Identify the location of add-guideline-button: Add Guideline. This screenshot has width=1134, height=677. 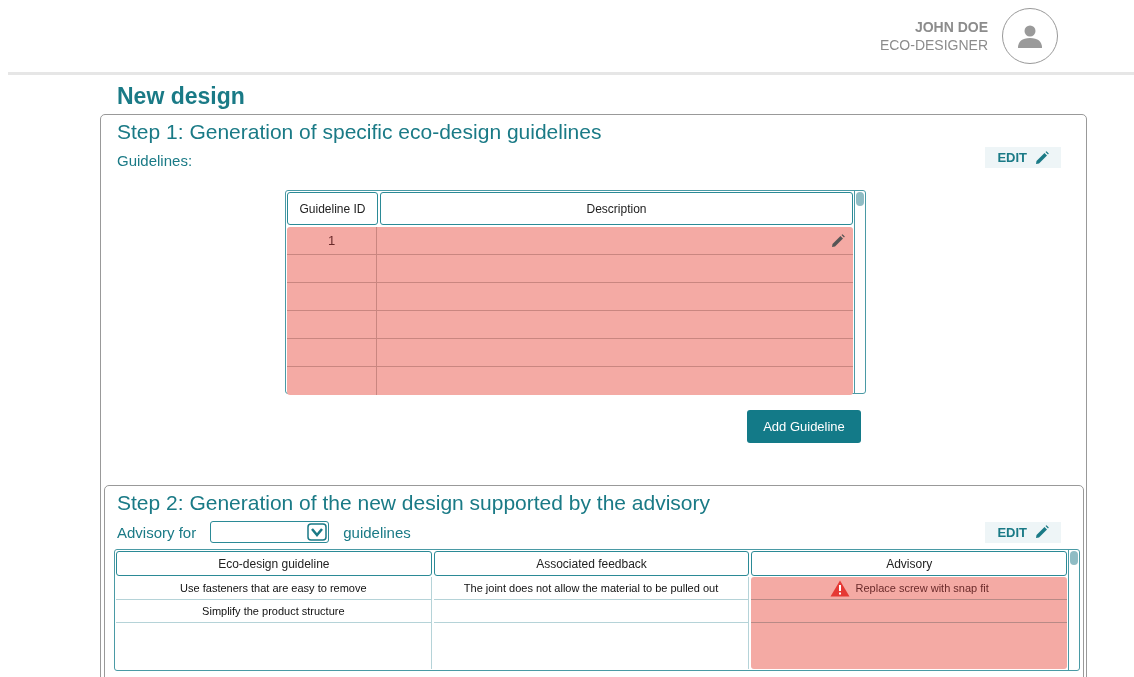
(804, 426).